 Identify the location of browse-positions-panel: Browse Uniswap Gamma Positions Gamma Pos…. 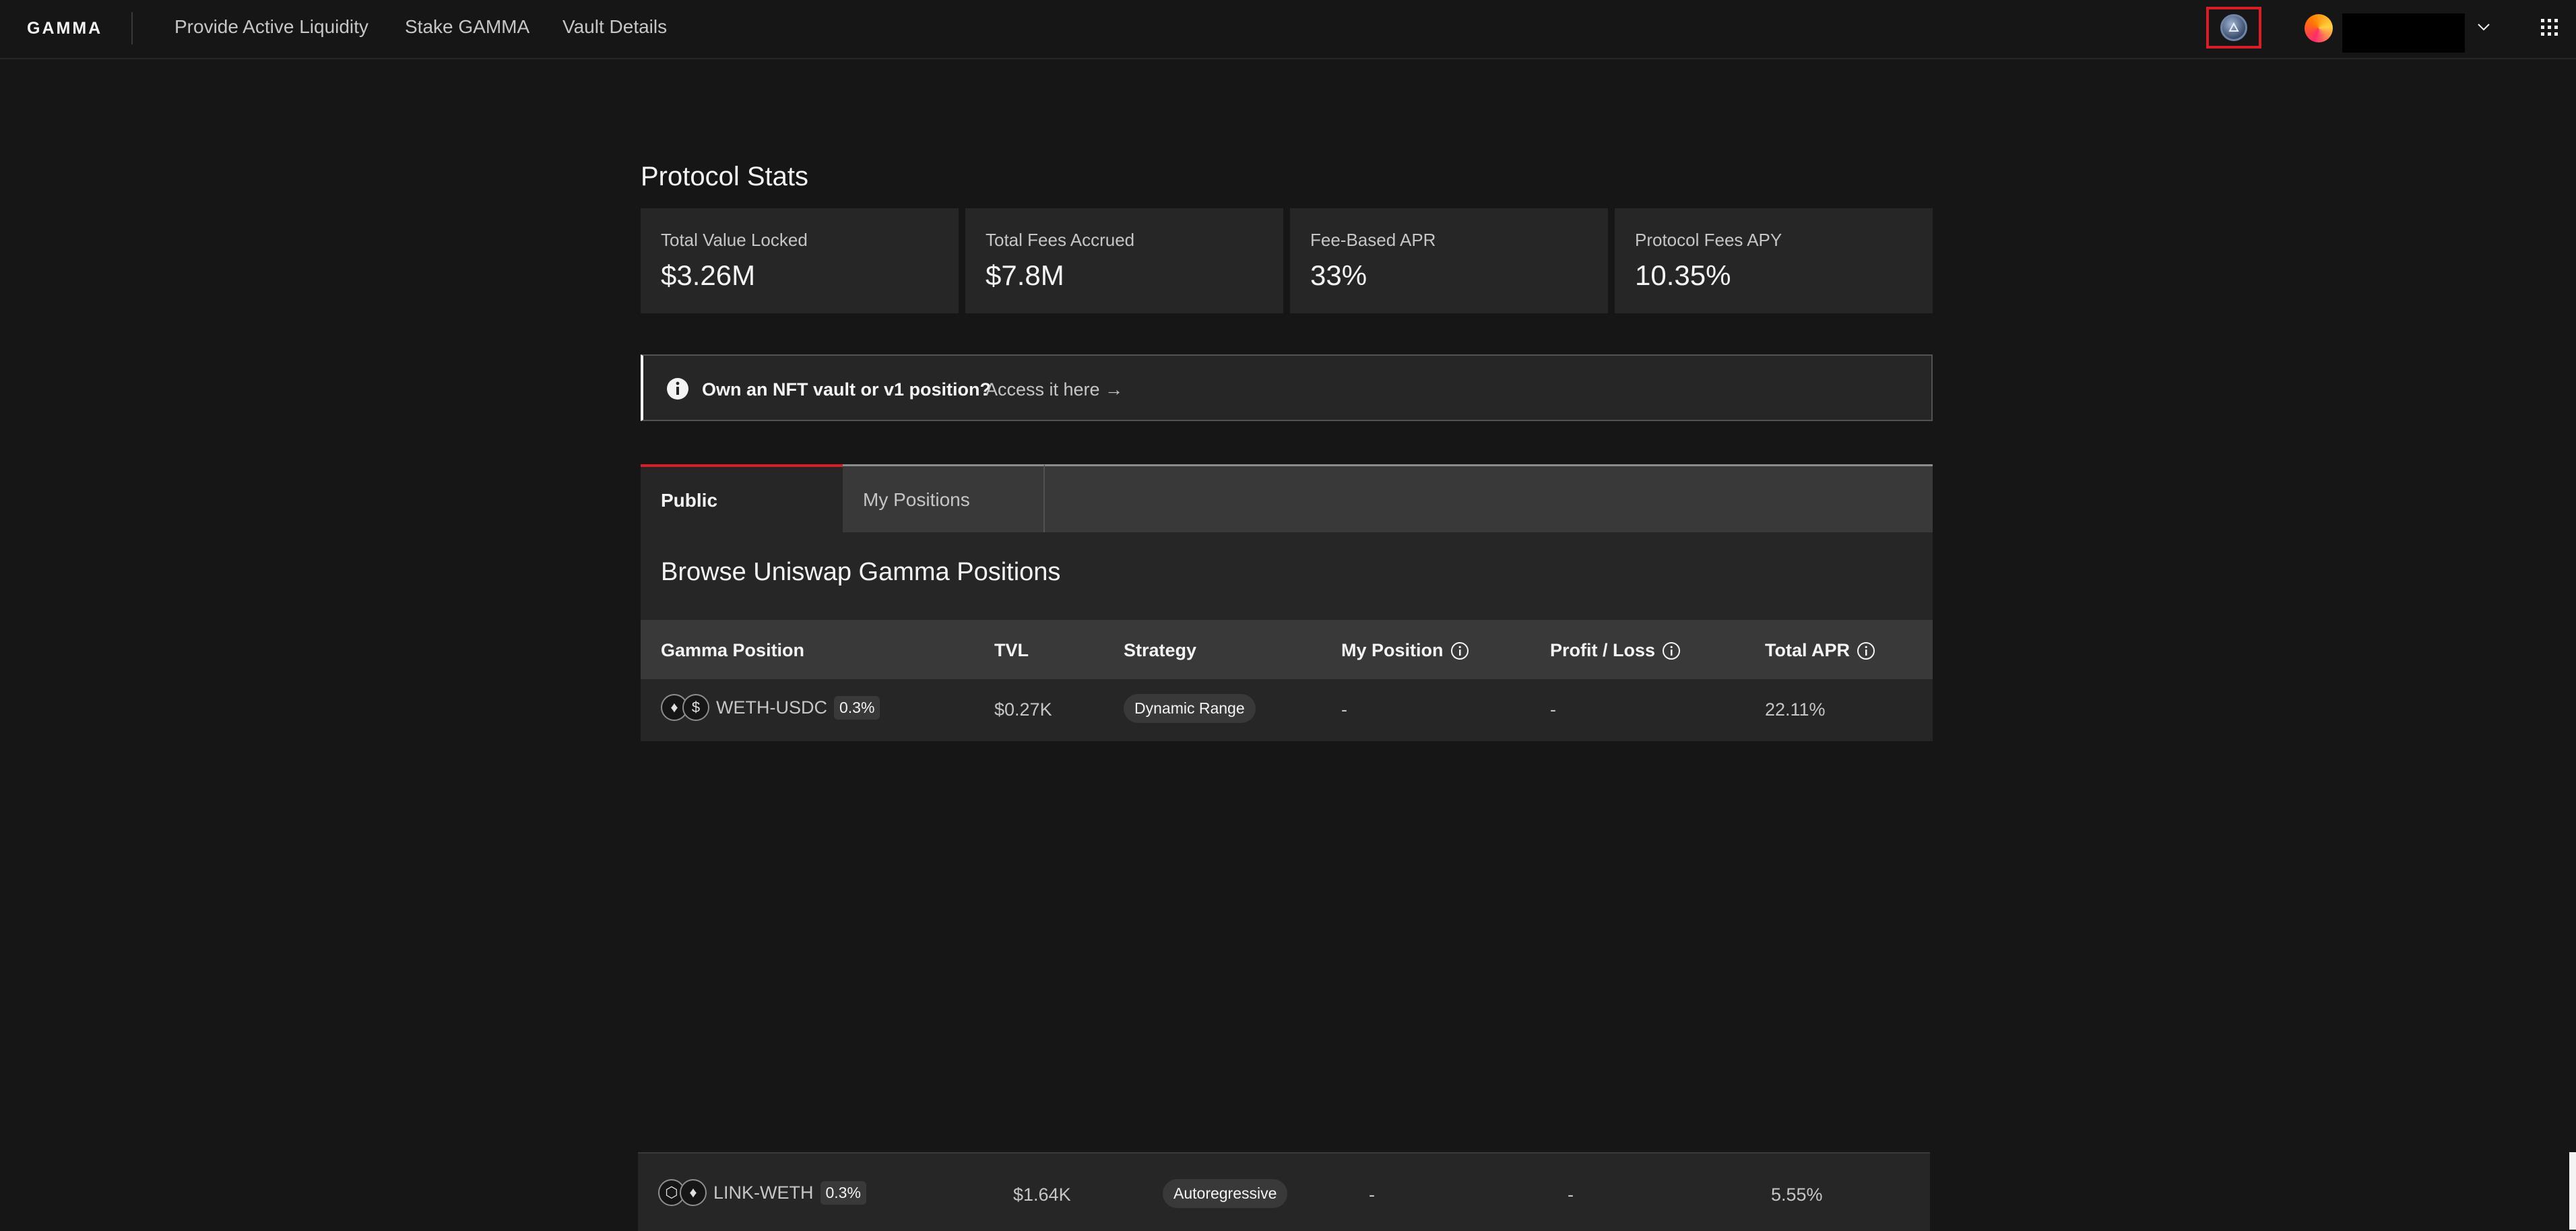
(1287, 636).